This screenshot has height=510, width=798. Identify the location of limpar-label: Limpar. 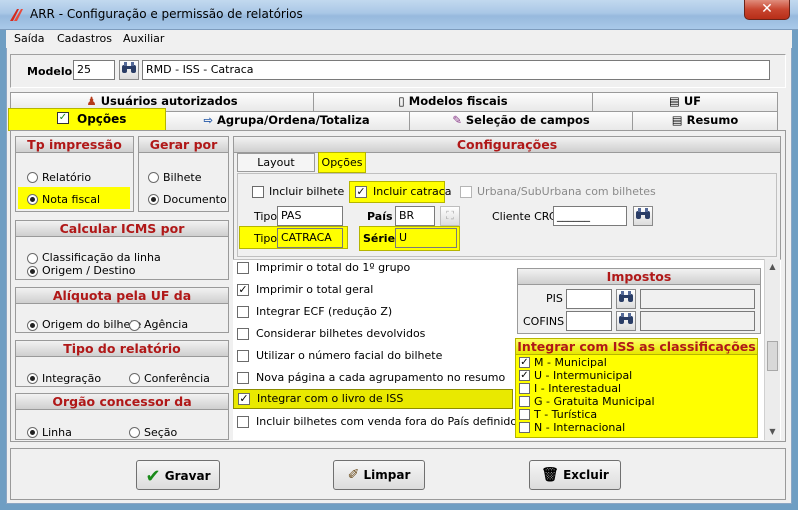
(387, 475).